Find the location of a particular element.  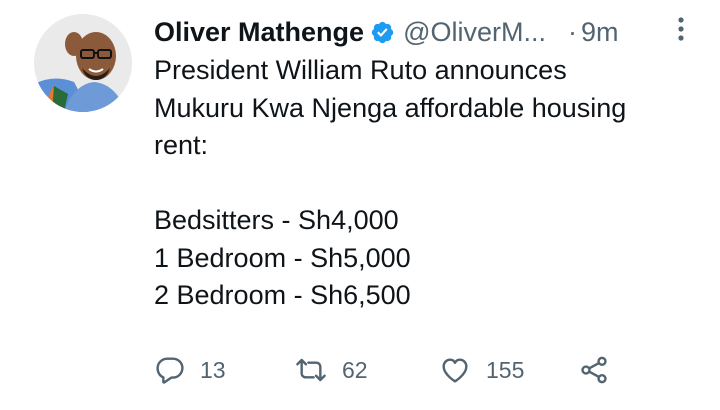

tweet-actions: 13 62 155 is located at coordinates (424, 370).